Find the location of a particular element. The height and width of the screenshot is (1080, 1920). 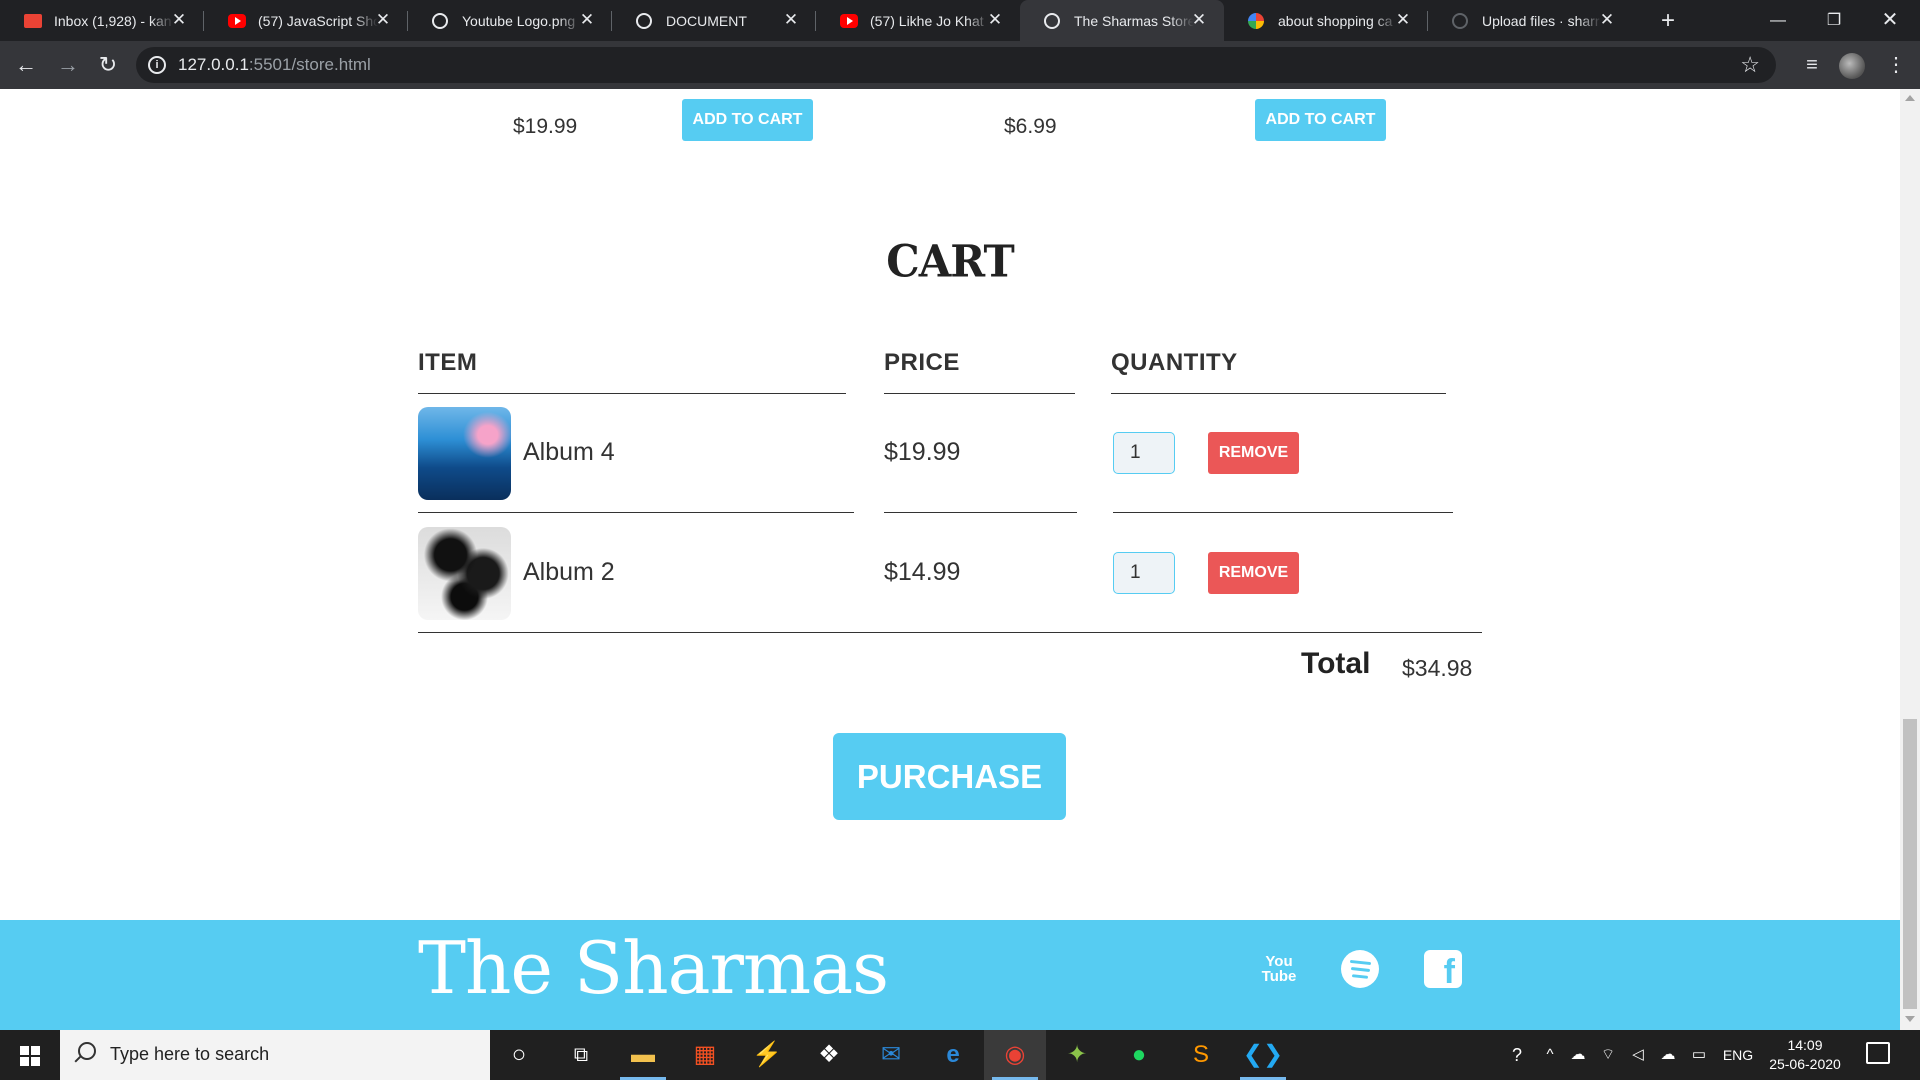

file-explorer-icon: ▬ is located at coordinates (643, 1055).